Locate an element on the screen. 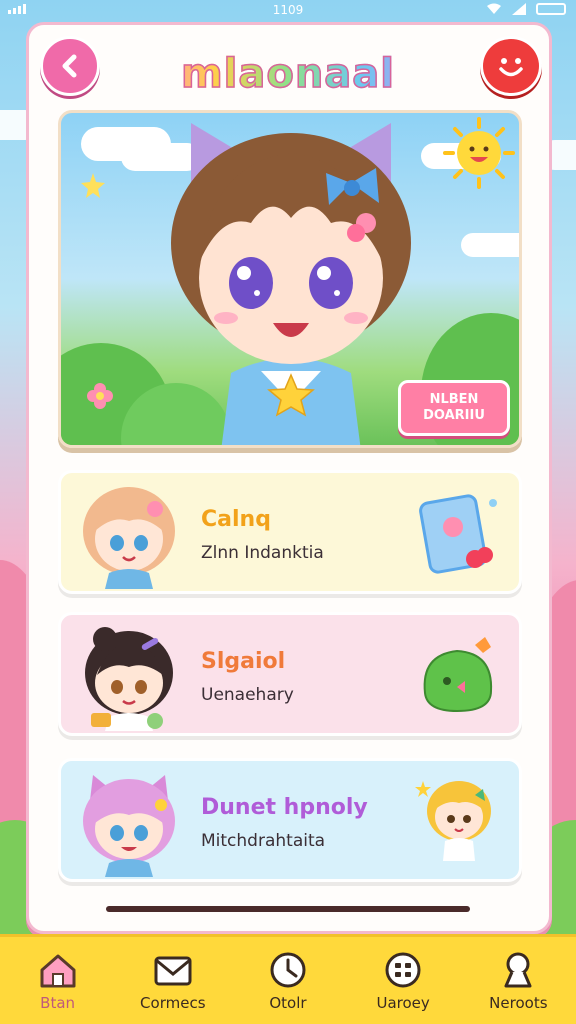 This screenshot has height=1024, width=576. tab-home-label: Btan is located at coordinates (58, 1002).